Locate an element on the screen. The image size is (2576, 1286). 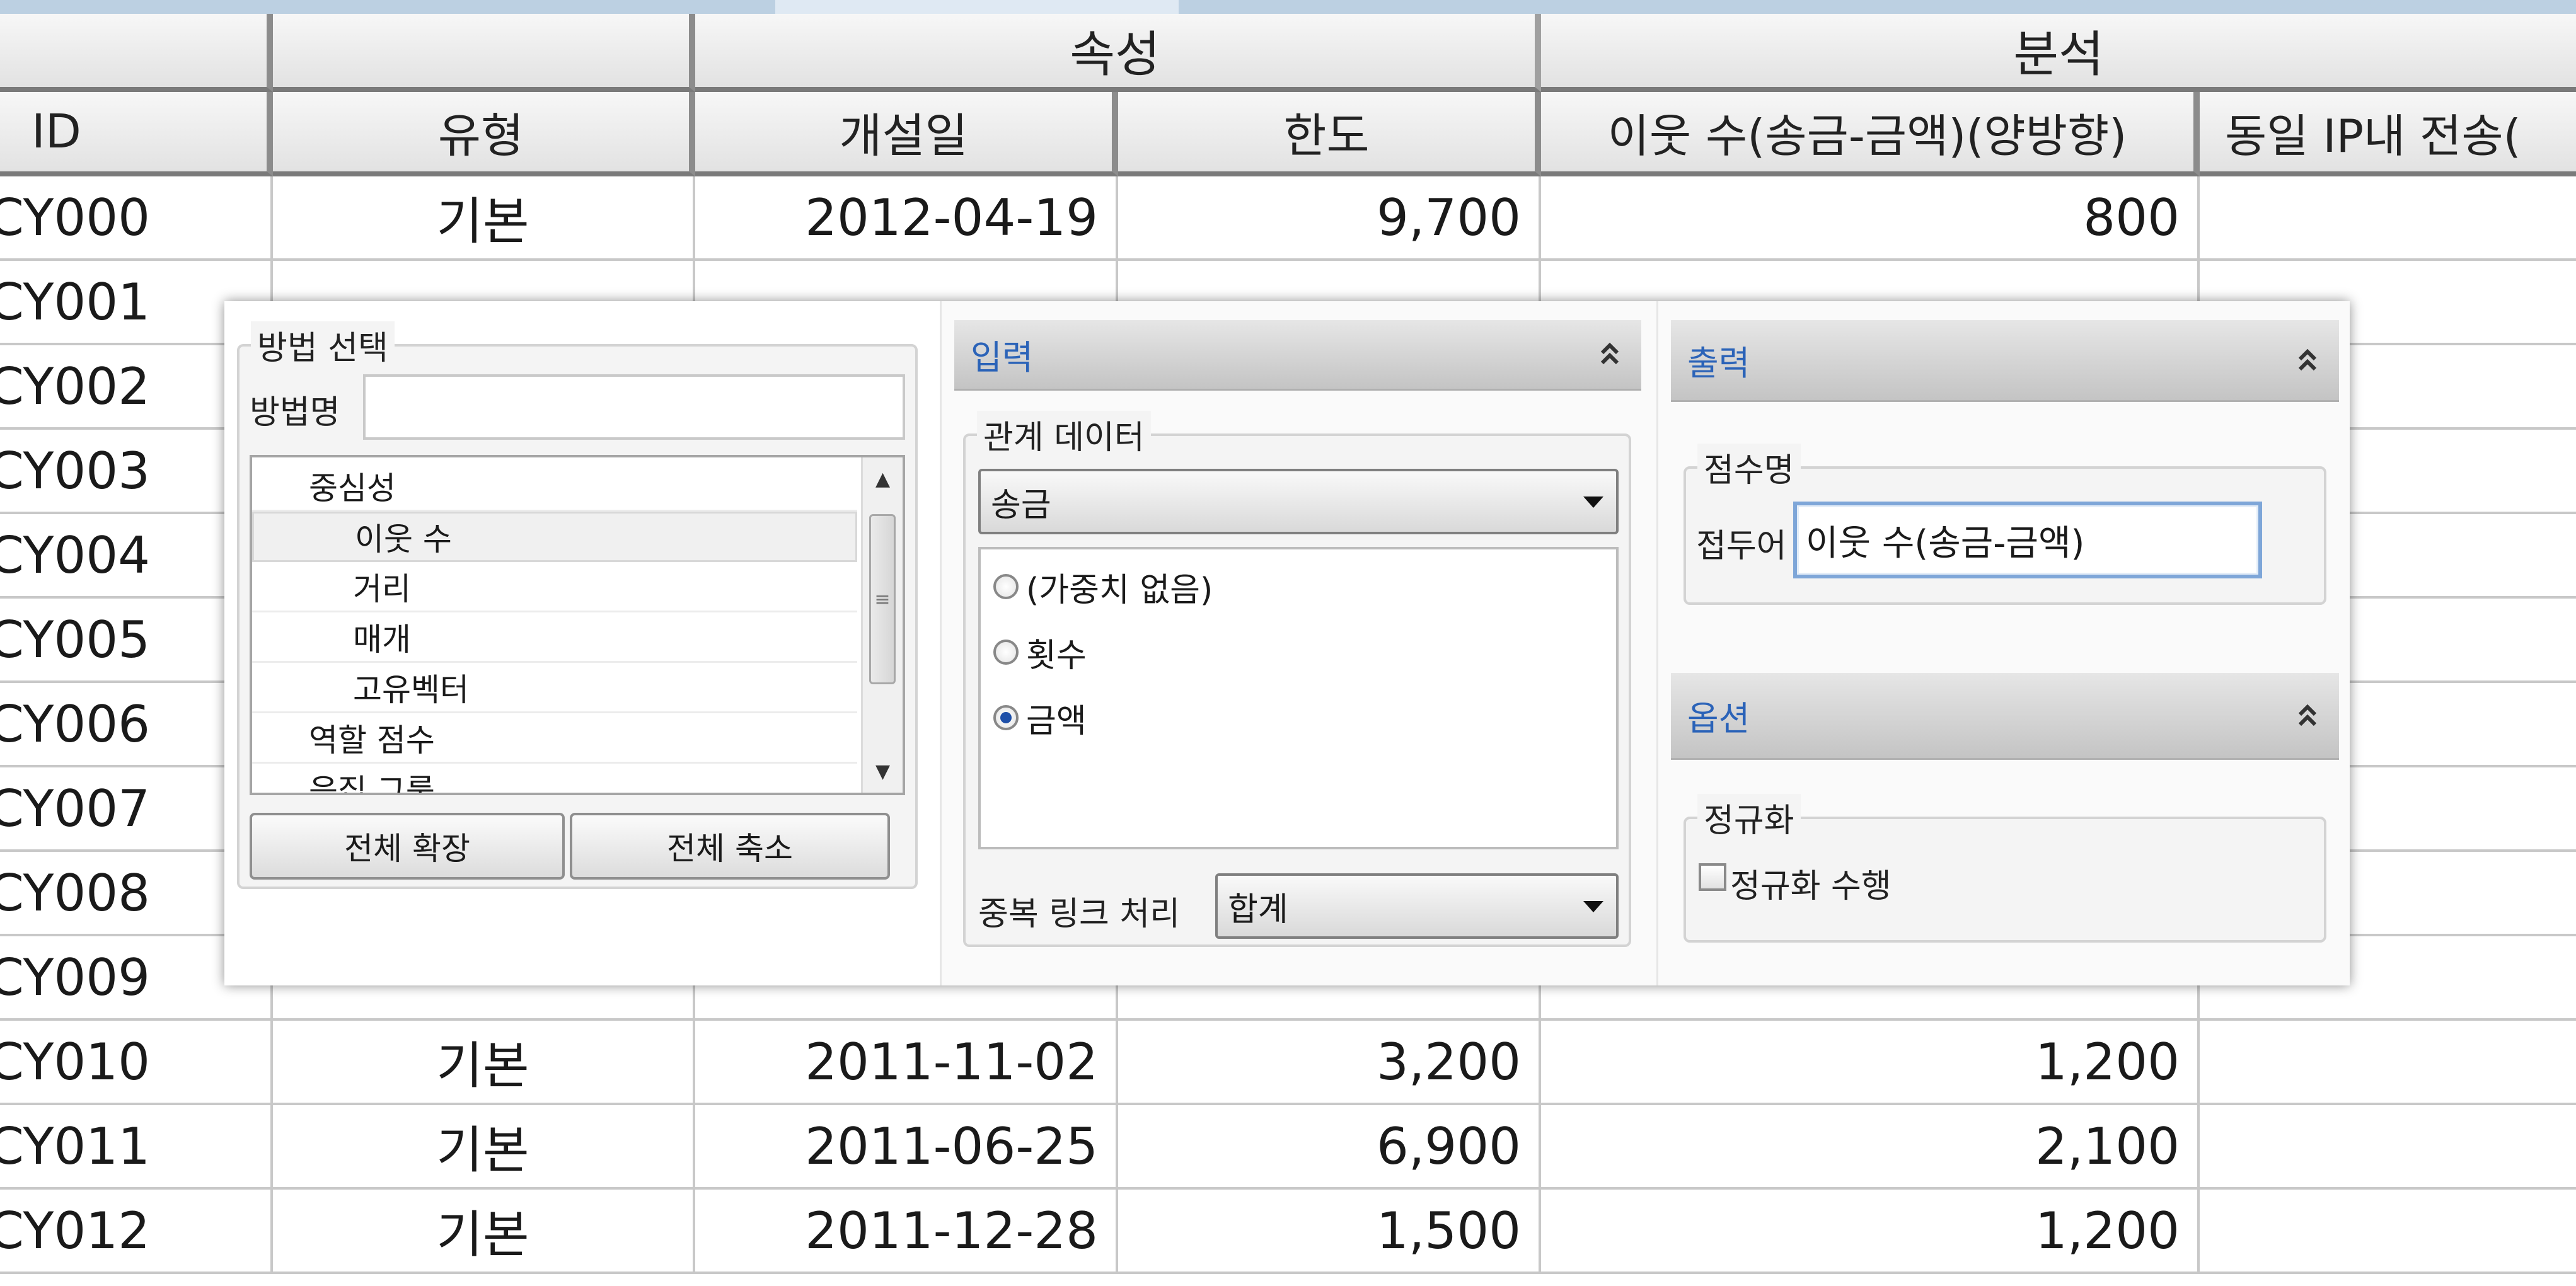
cell-id-text: CY012 is located at coordinates (75, 1230).